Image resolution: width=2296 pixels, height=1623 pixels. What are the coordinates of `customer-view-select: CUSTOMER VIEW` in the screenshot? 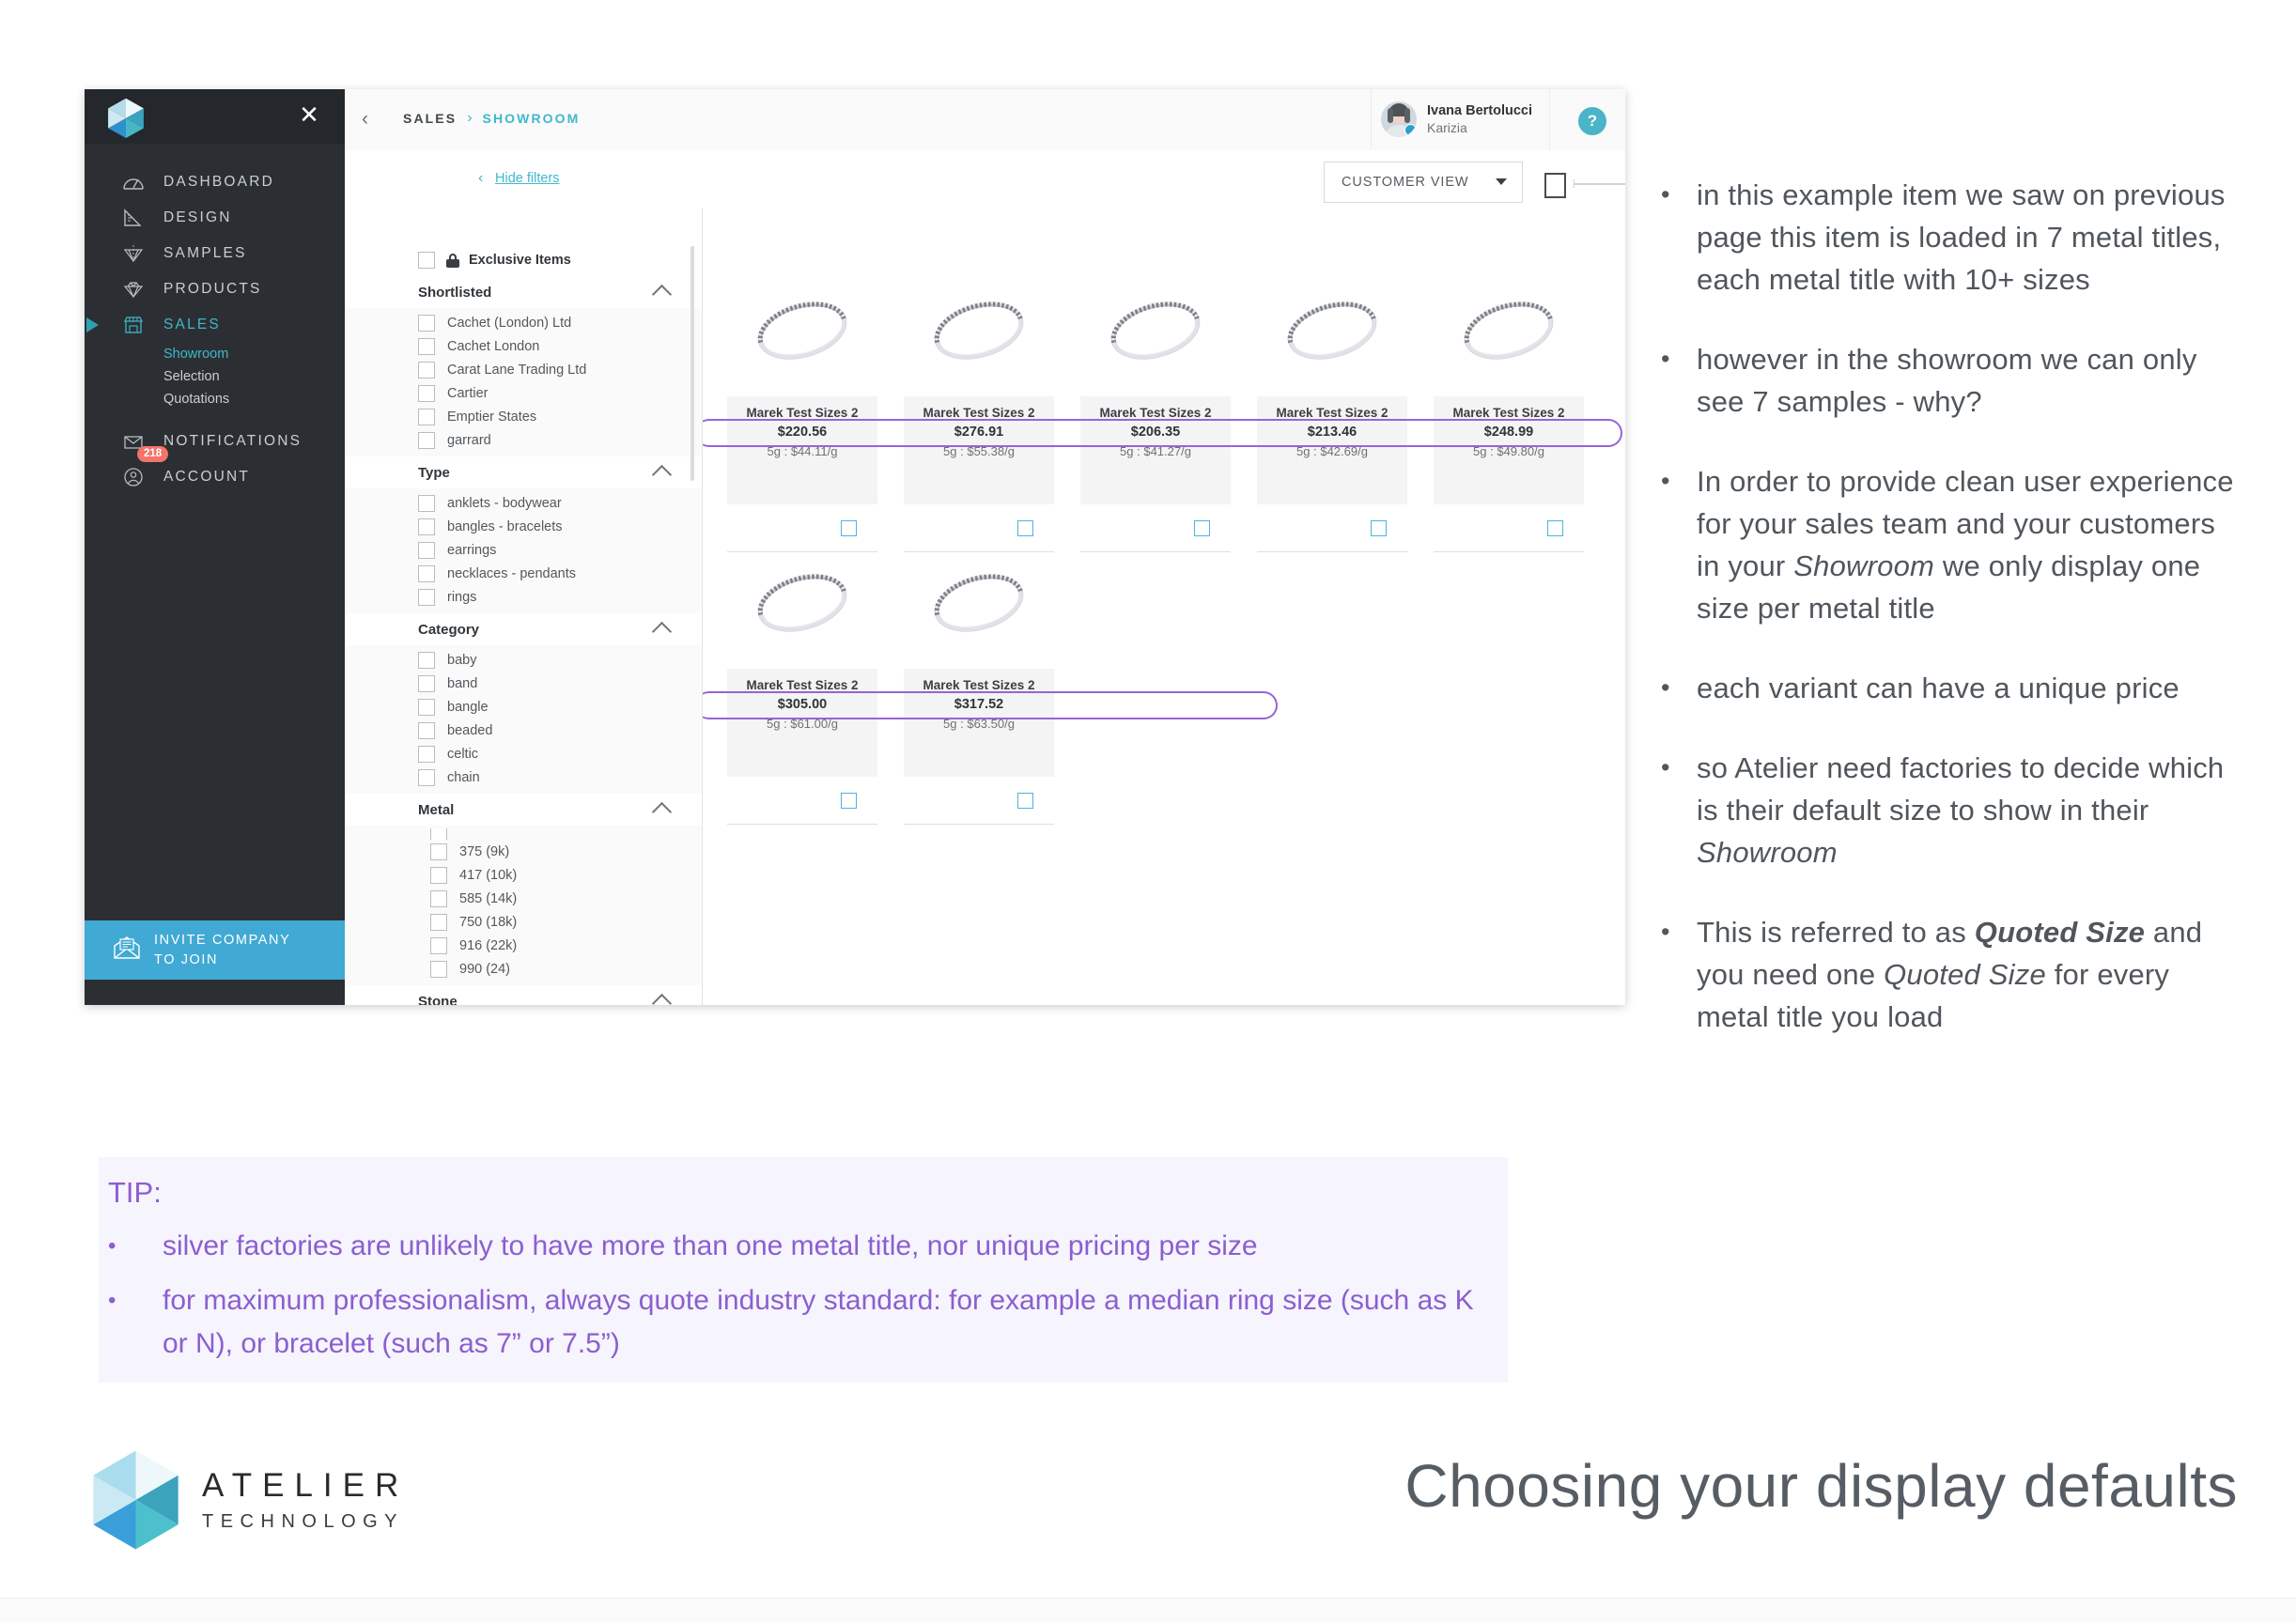 It's located at (1423, 182).